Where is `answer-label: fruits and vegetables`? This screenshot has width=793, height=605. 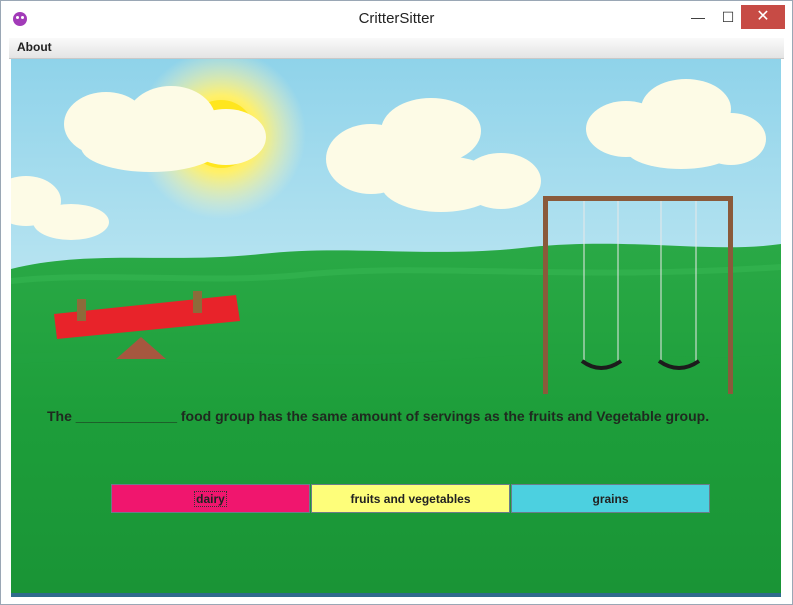
answer-label: fruits and vegetables is located at coordinates (410, 498).